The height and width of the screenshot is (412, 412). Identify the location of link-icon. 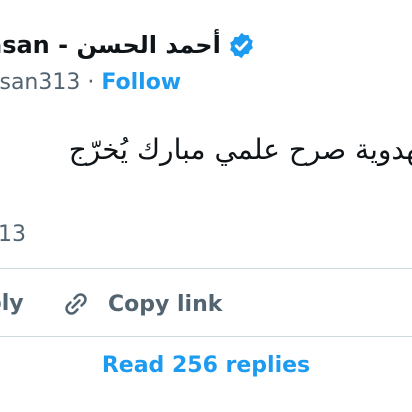
(76, 304).